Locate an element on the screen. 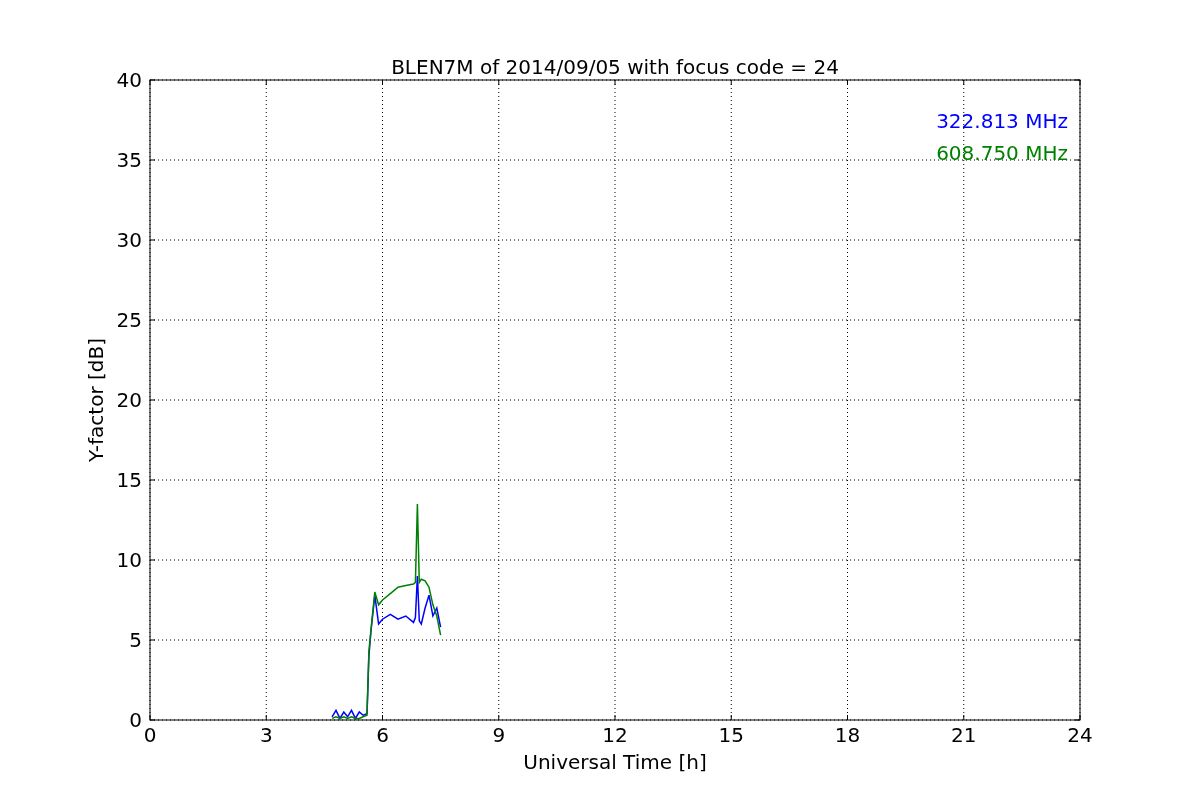 This screenshot has width=1200, height=800. tick-label: 3 is located at coordinates (266, 735).